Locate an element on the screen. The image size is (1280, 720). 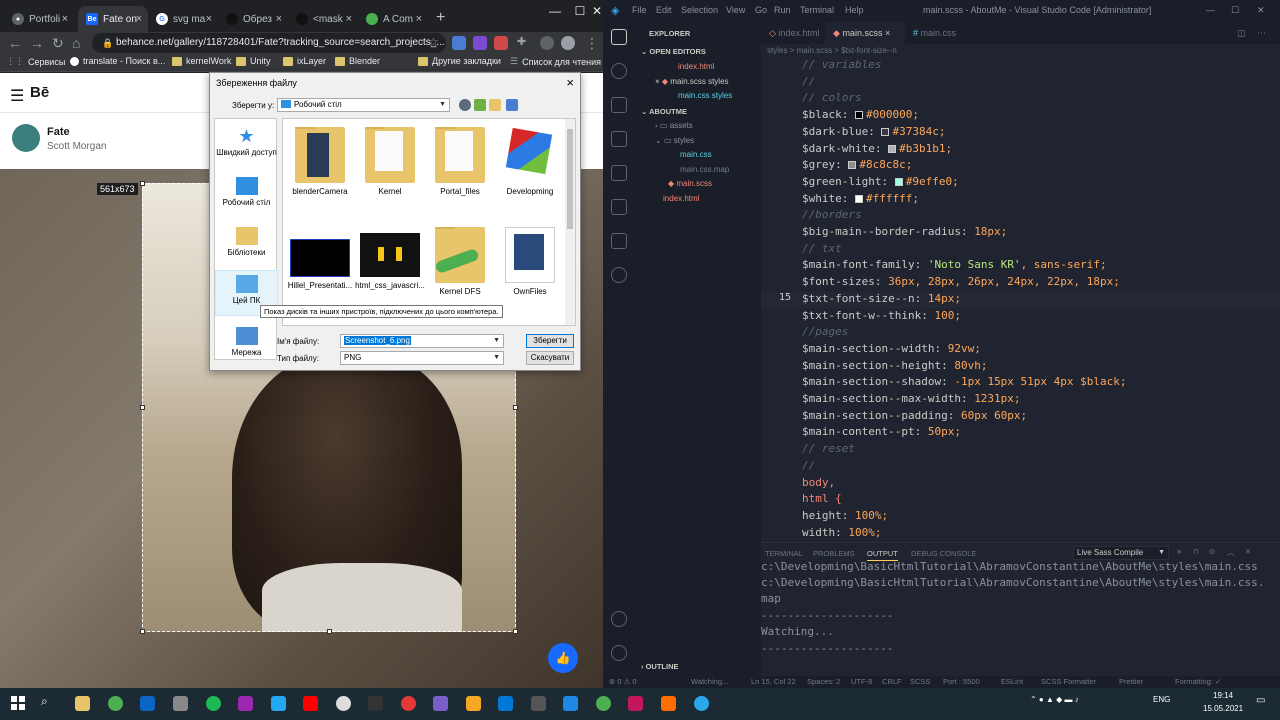
browser-tab-complete: A Com × is located at coordinates (393, 19).